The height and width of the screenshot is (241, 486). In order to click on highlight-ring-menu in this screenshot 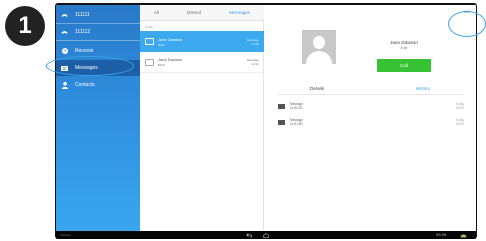, I will do `click(467, 24)`.